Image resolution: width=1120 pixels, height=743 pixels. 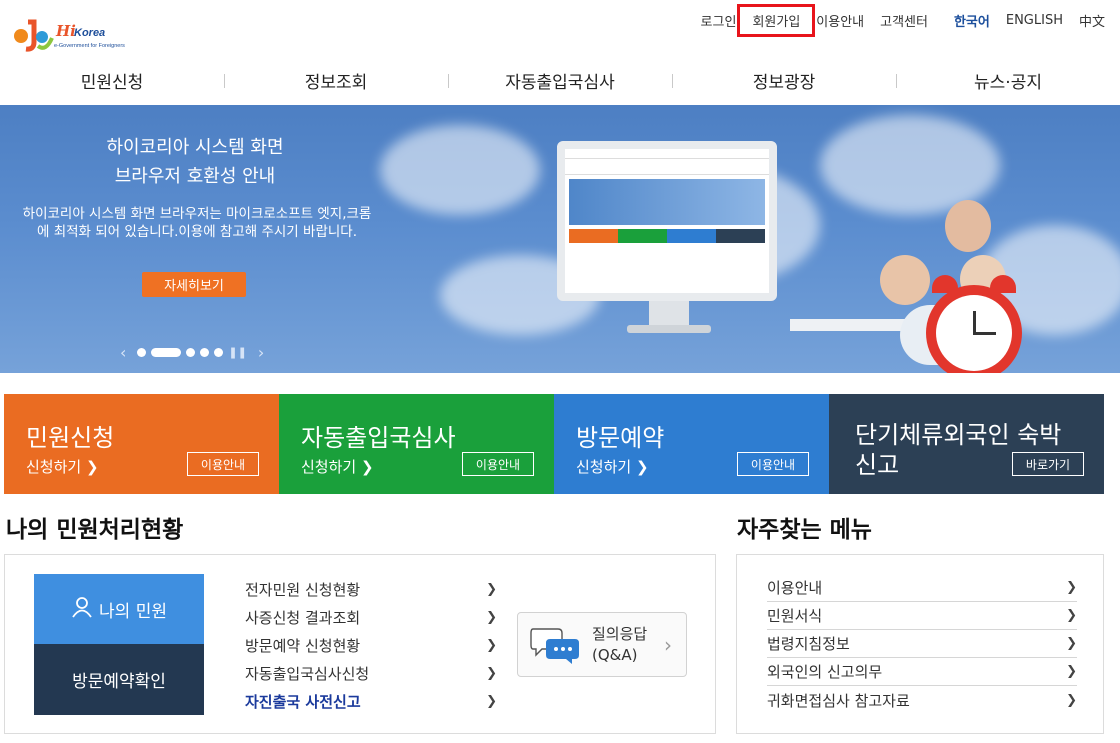 I want to click on tile-auto-immigration: 자동출입국심사 신청하기 ❯ 이용안내, so click(x=416, y=444).